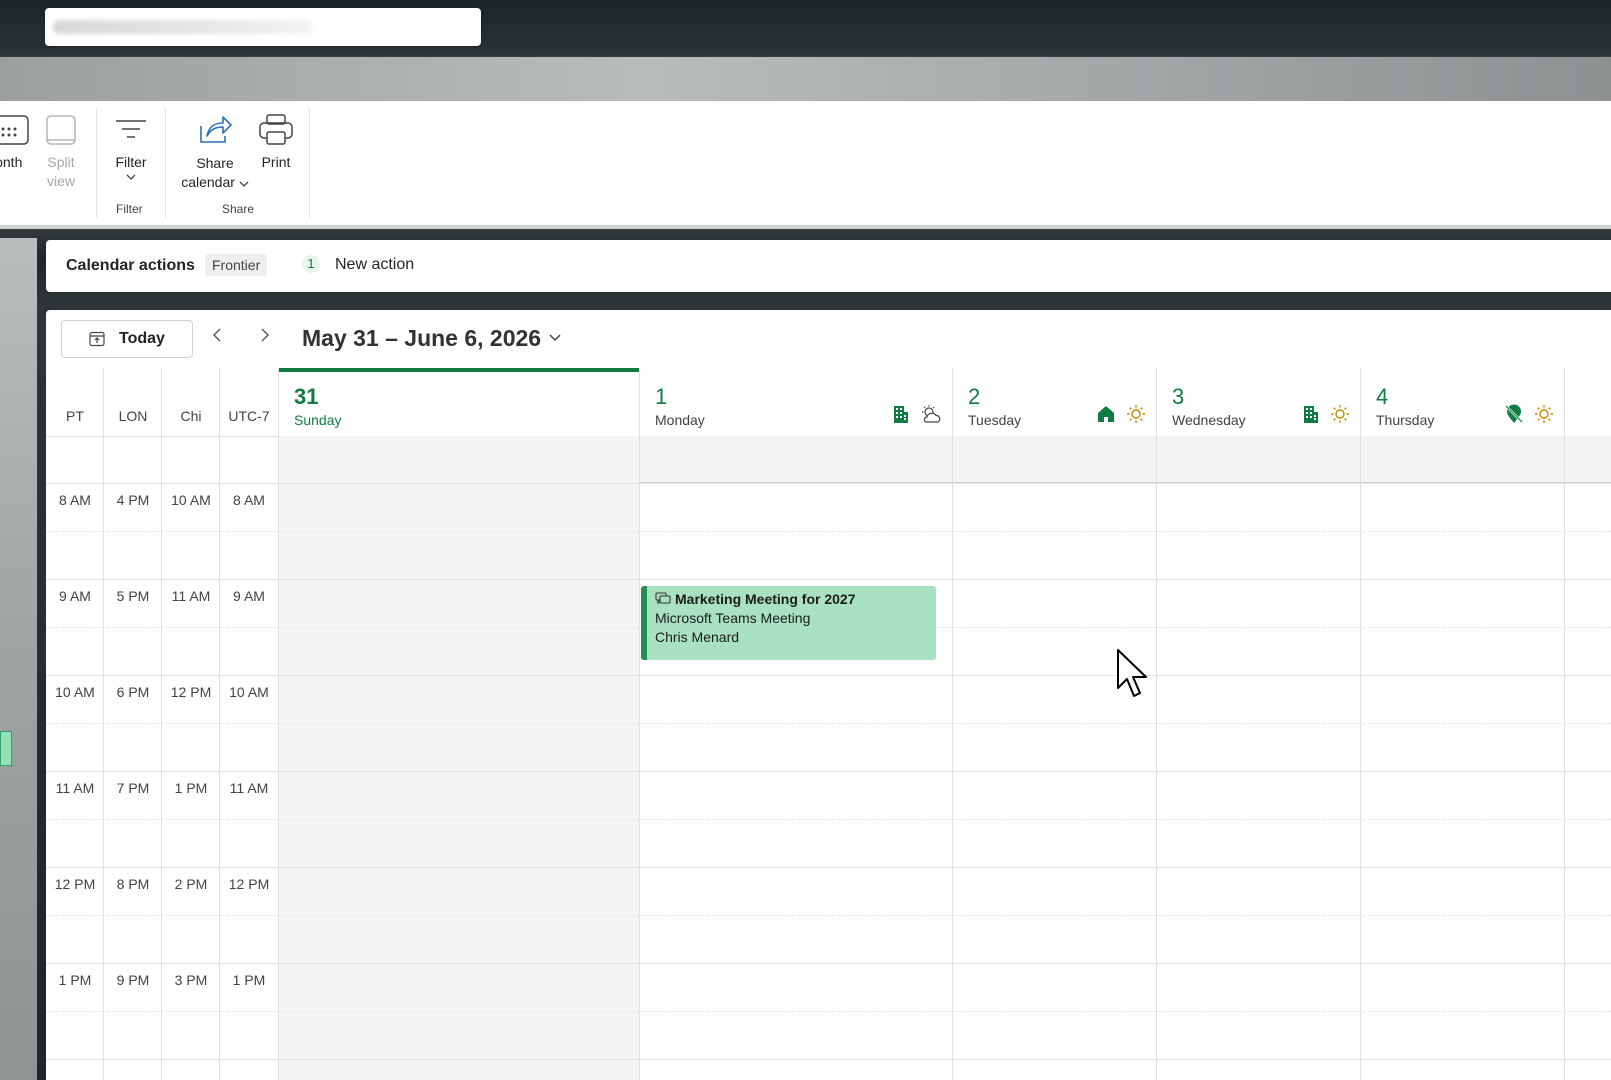  What do you see at coordinates (97, 339) in the screenshot?
I see `calendar-today-icon` at bounding box center [97, 339].